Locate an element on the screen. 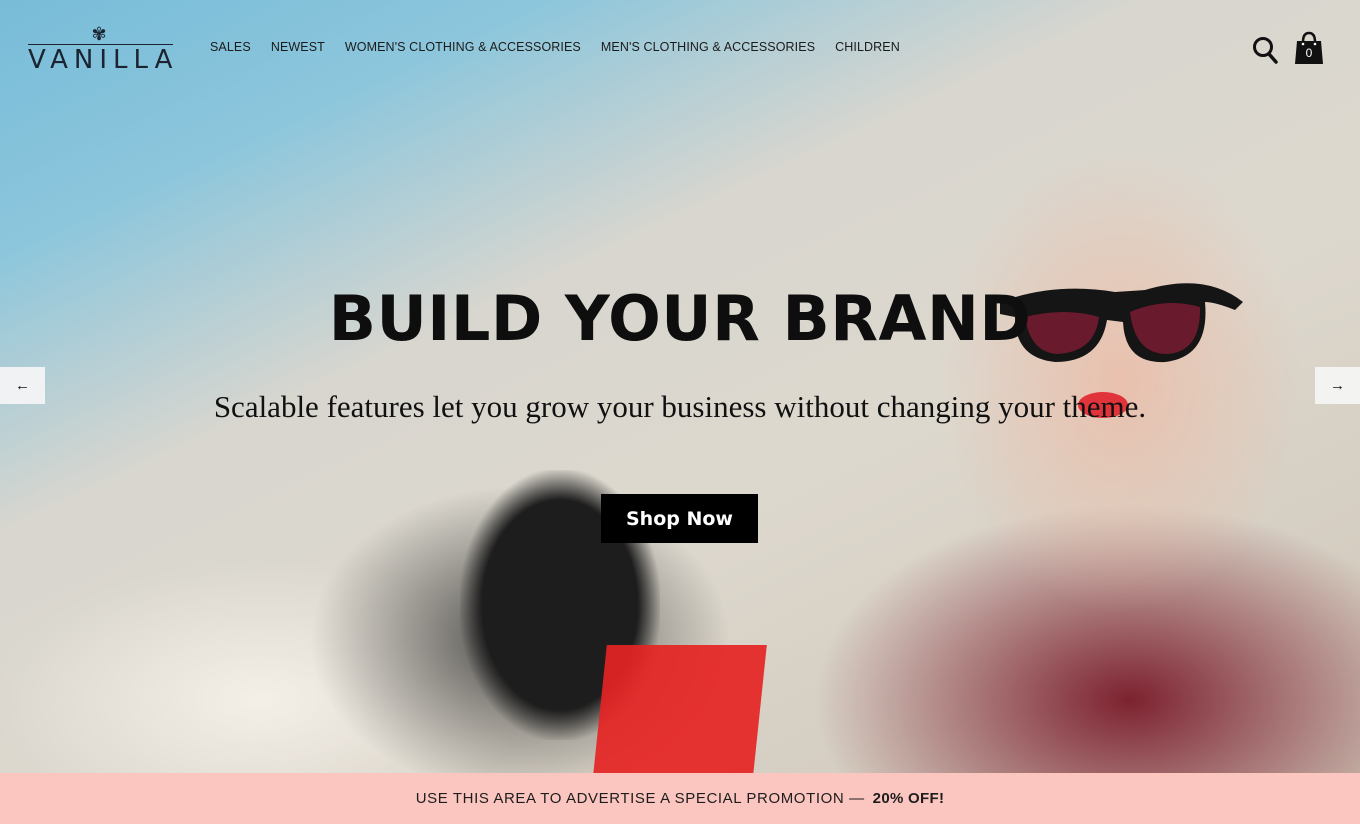 Image resolution: width=1360 pixels, height=824 pixels. nav-item-mens: MEN'S CLOTHING & ACCESSORIES is located at coordinates (708, 47).